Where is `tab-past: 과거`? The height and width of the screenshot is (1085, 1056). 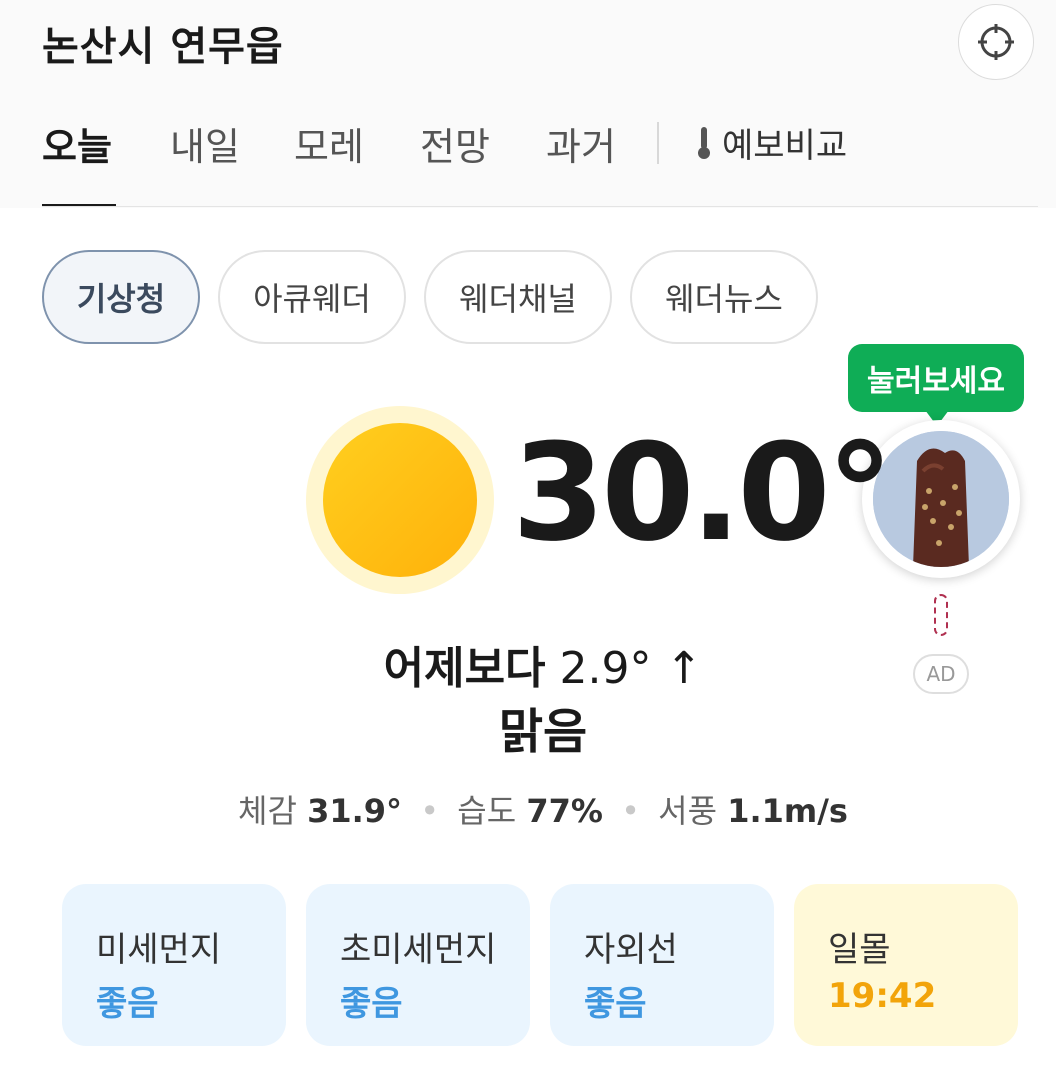 tab-past: 과거 is located at coordinates (581, 143).